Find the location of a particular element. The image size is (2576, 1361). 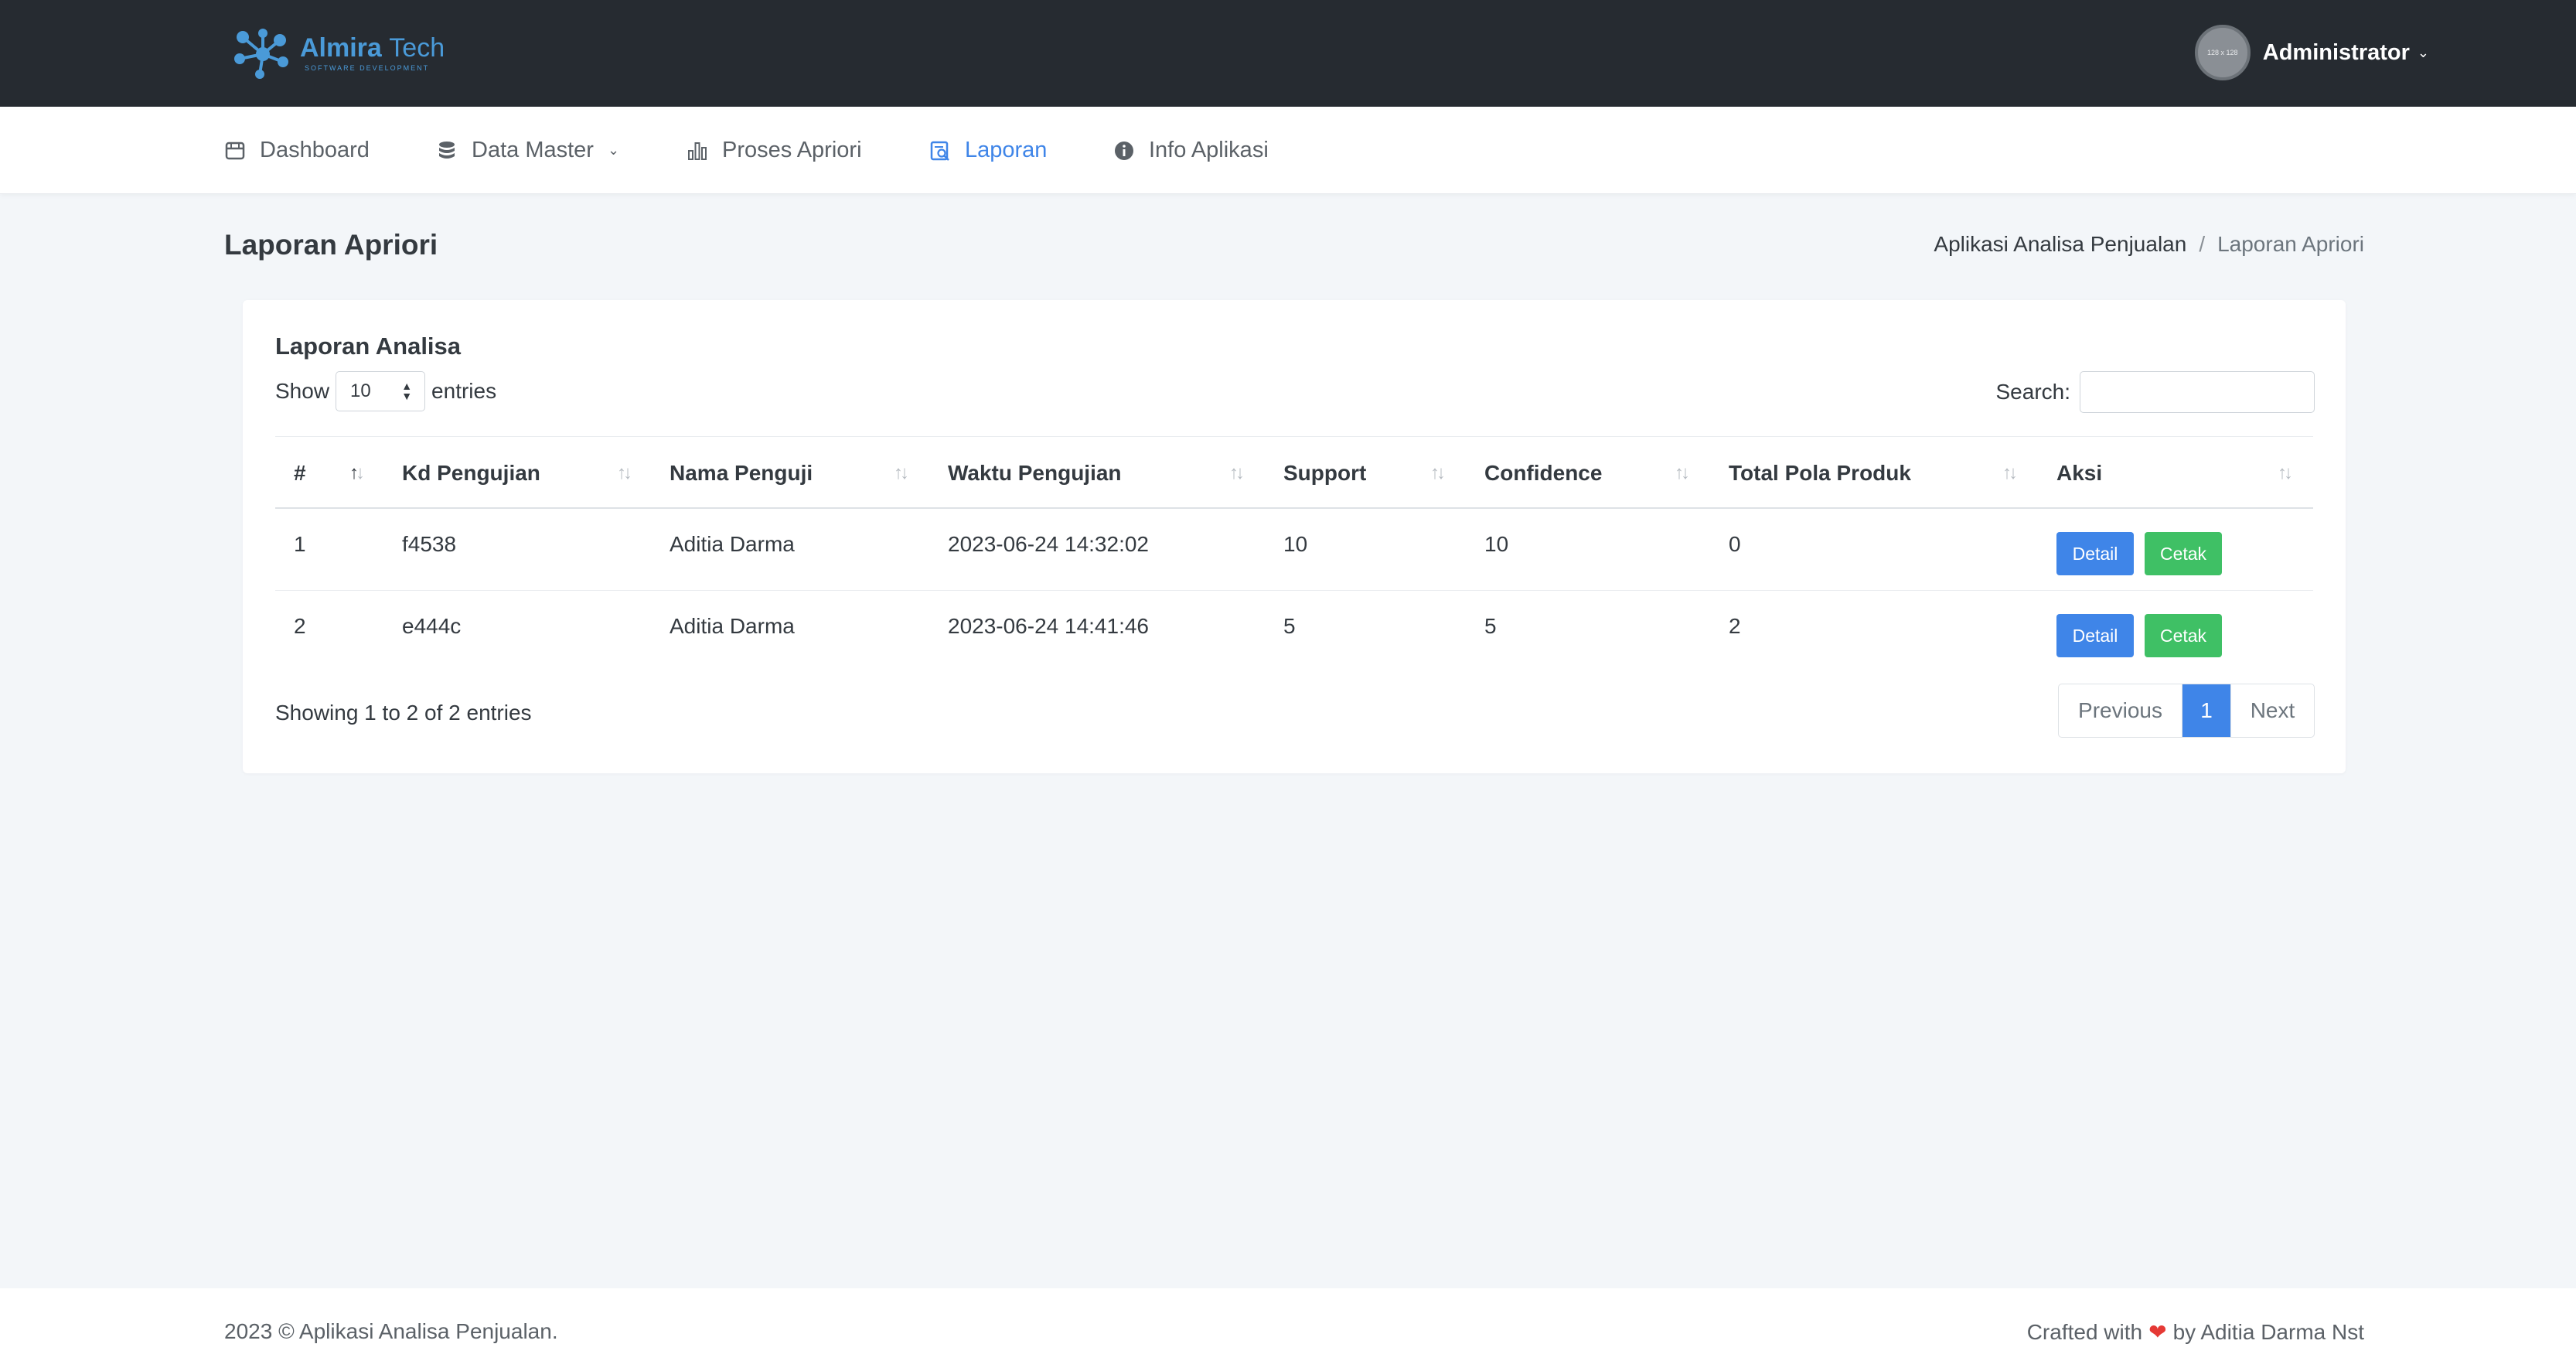

entries-select: 10 ▲ ▼ is located at coordinates (381, 391).